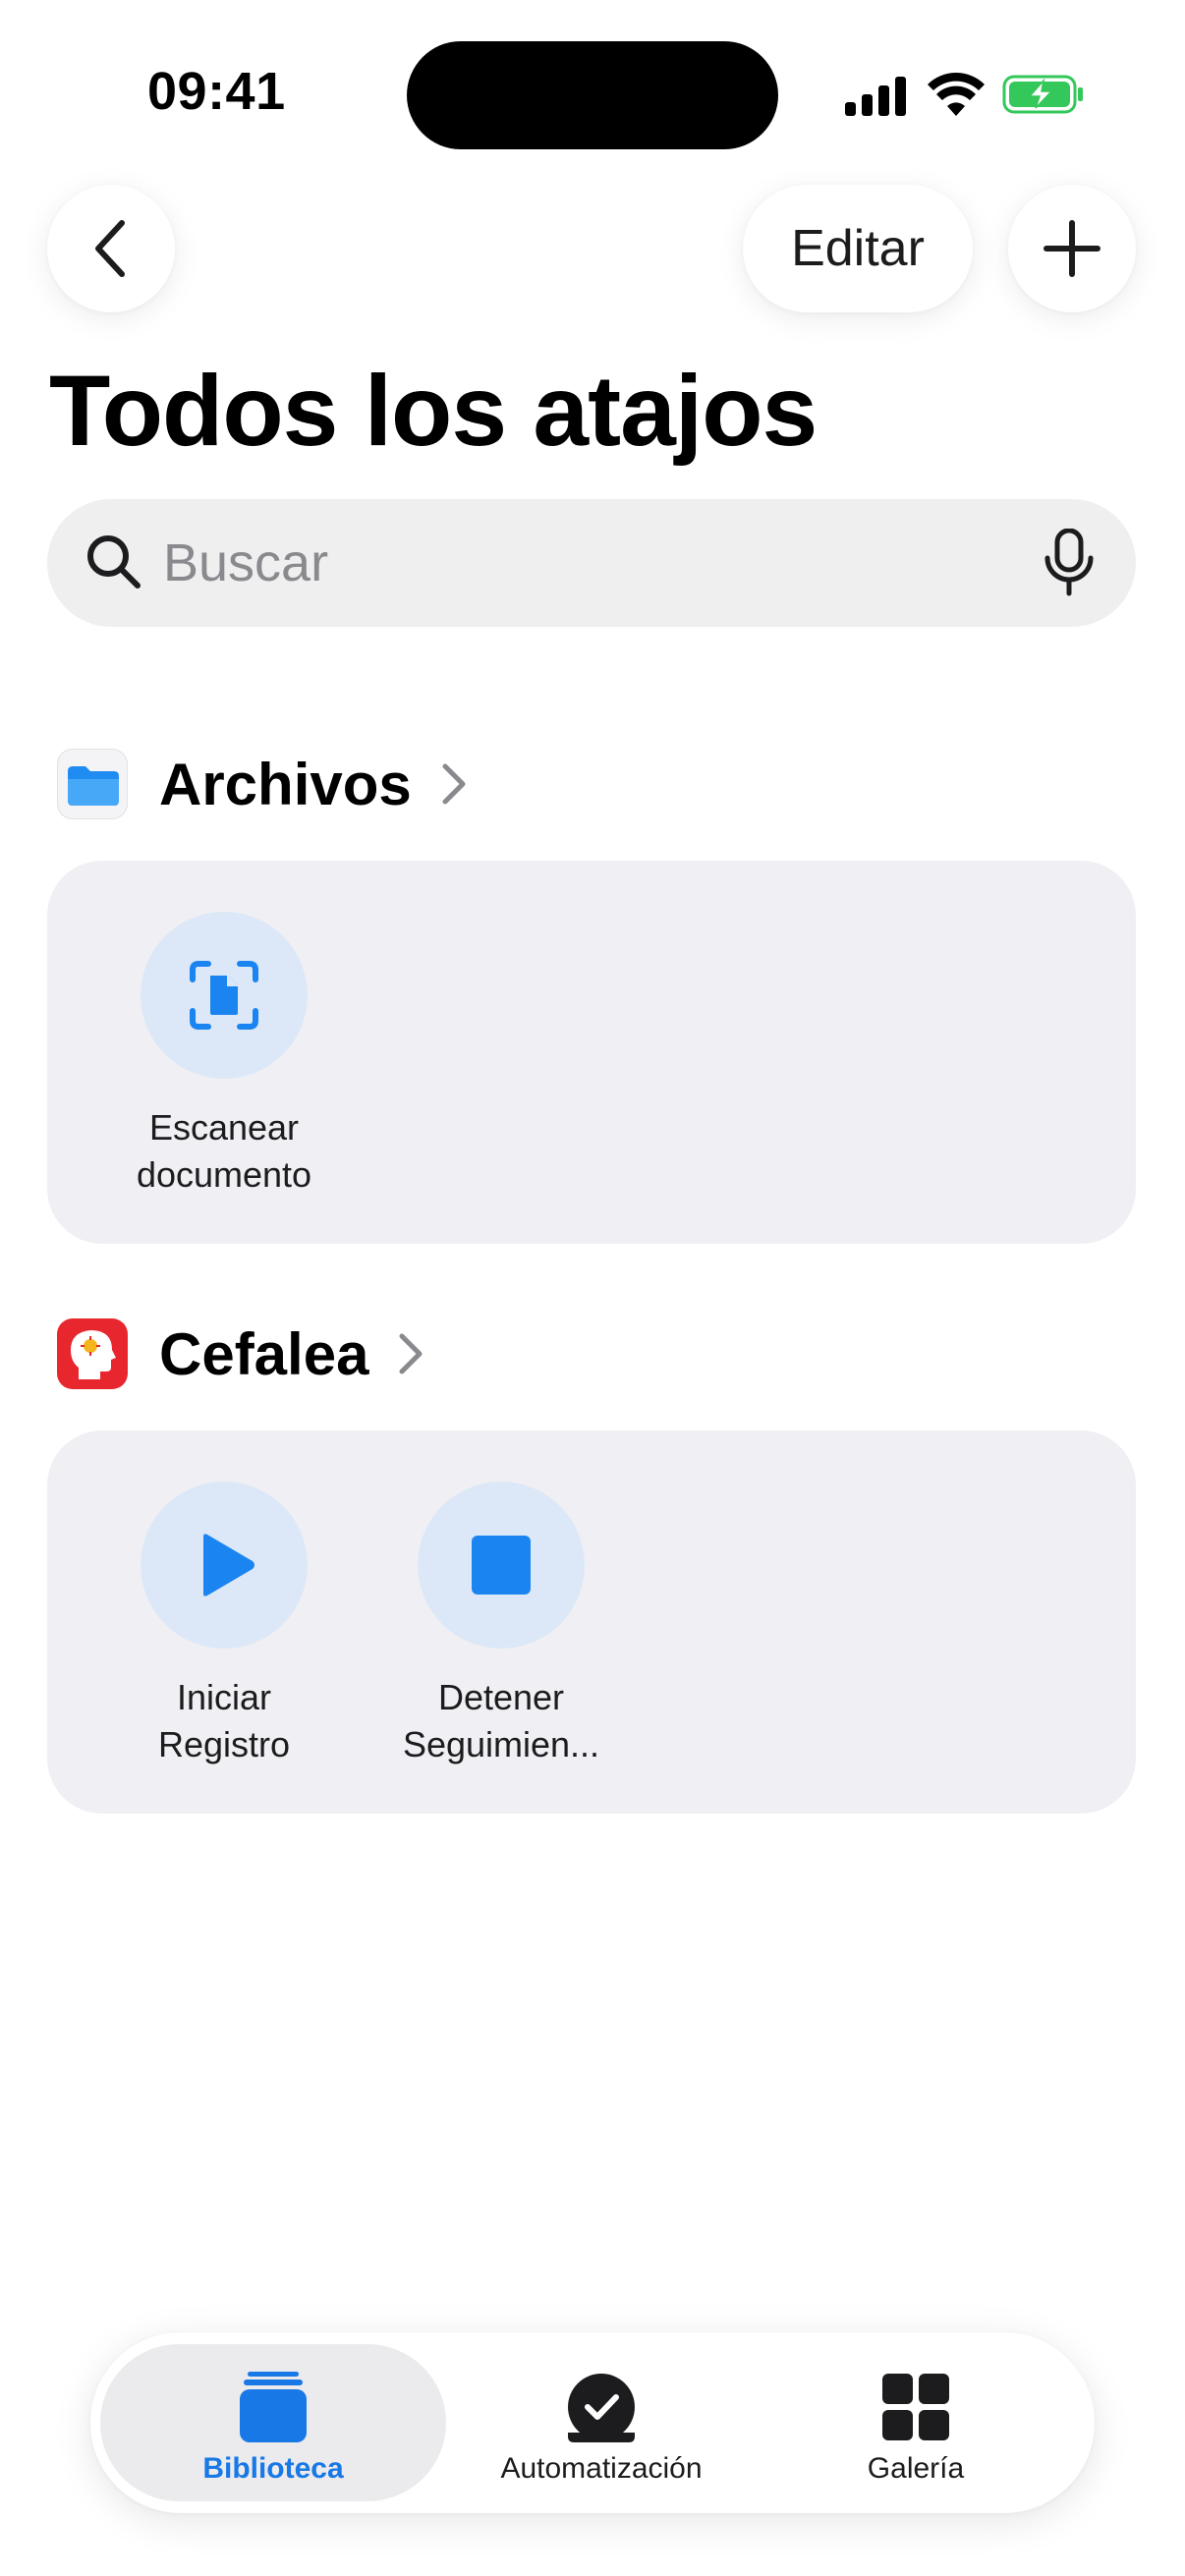  I want to click on tab-label: Biblioteca, so click(273, 2468).